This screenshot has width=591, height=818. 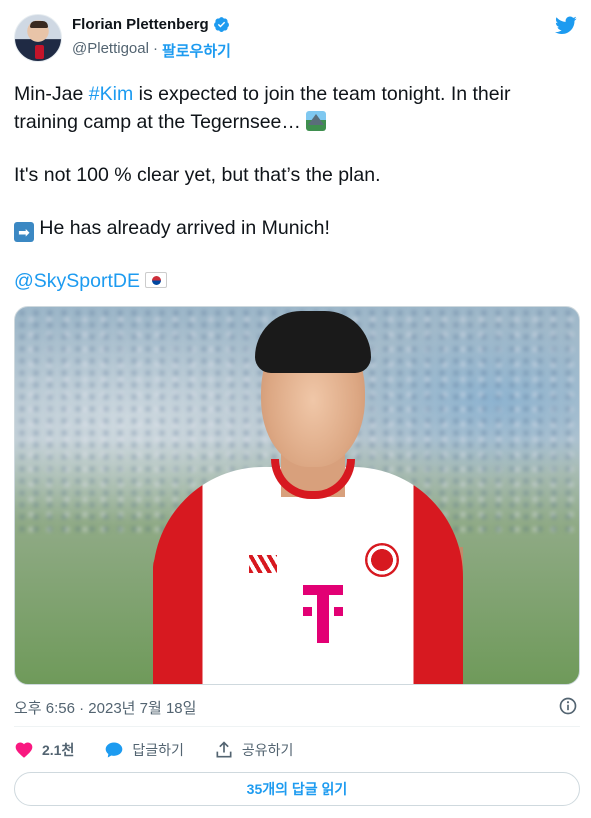 I want to click on right-arrow-emoji-icon: ➡, so click(x=24, y=232).